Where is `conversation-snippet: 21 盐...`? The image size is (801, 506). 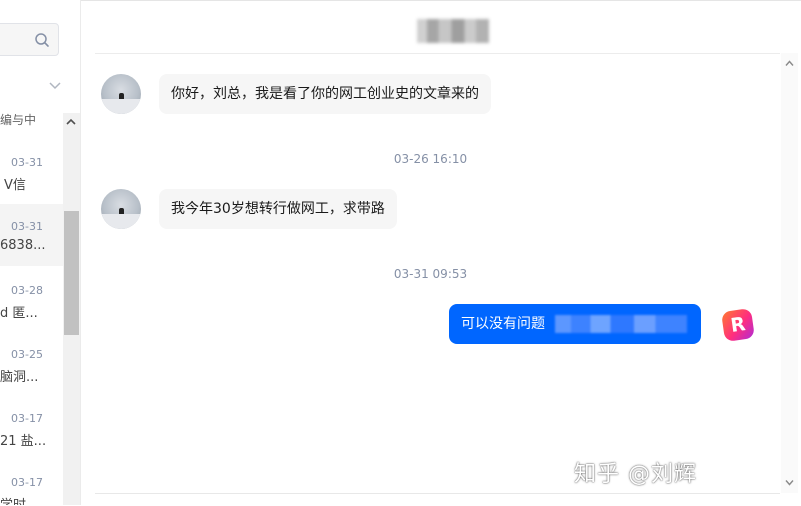
conversation-snippet: 21 盐... is located at coordinates (23, 441).